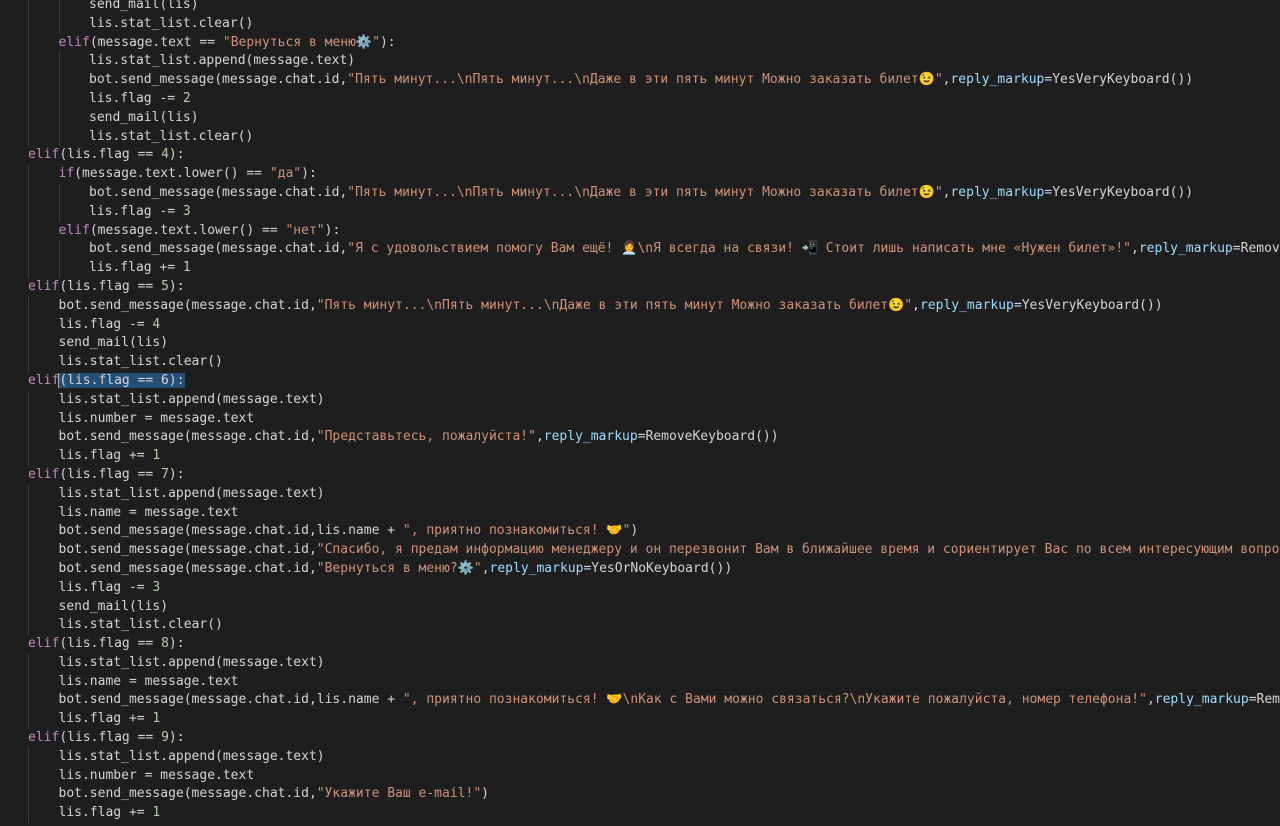 This screenshot has height=826, width=1280. I want to click on code-text: lis.flag -= 4, so click(110, 325).